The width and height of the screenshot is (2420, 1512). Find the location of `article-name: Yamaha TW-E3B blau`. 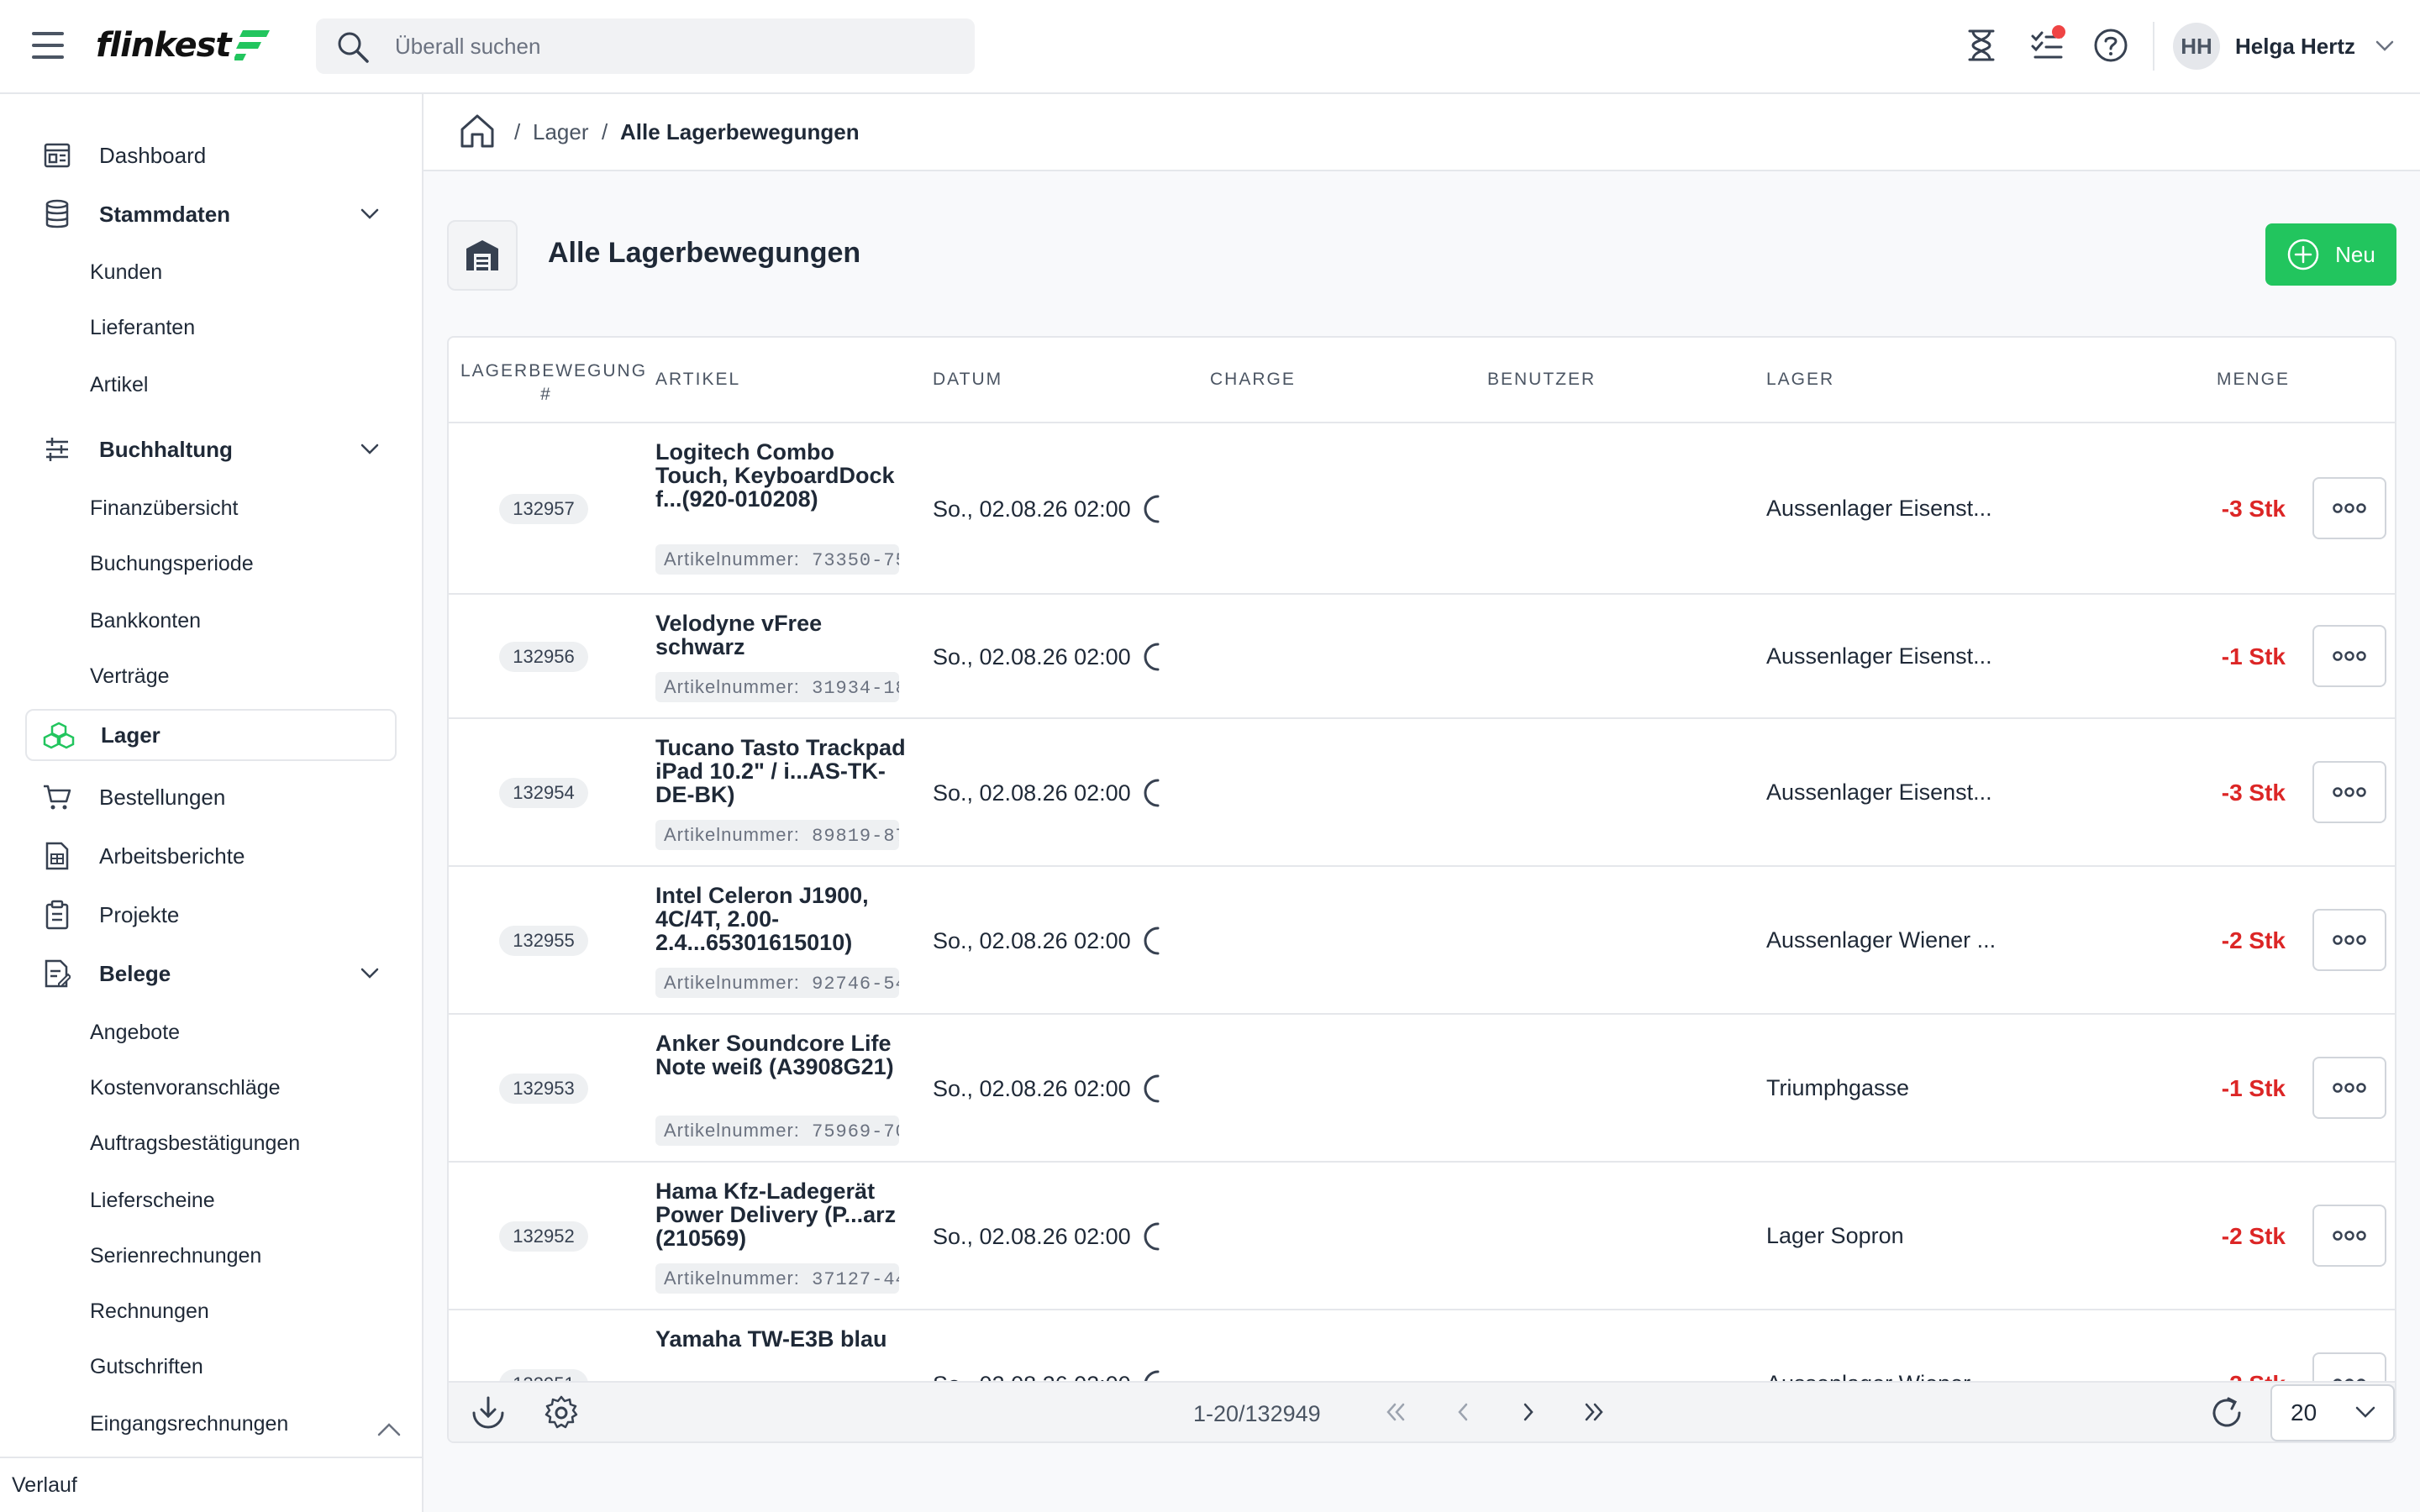

article-name: Yamaha TW-E3B blau is located at coordinates (781, 1339).